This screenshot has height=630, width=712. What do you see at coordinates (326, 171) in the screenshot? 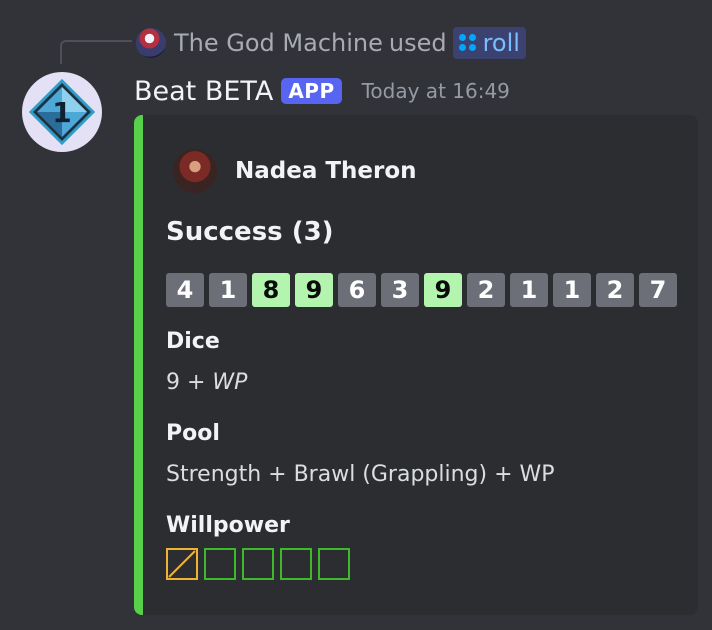
I see `character-name: Nadea Theron` at bounding box center [326, 171].